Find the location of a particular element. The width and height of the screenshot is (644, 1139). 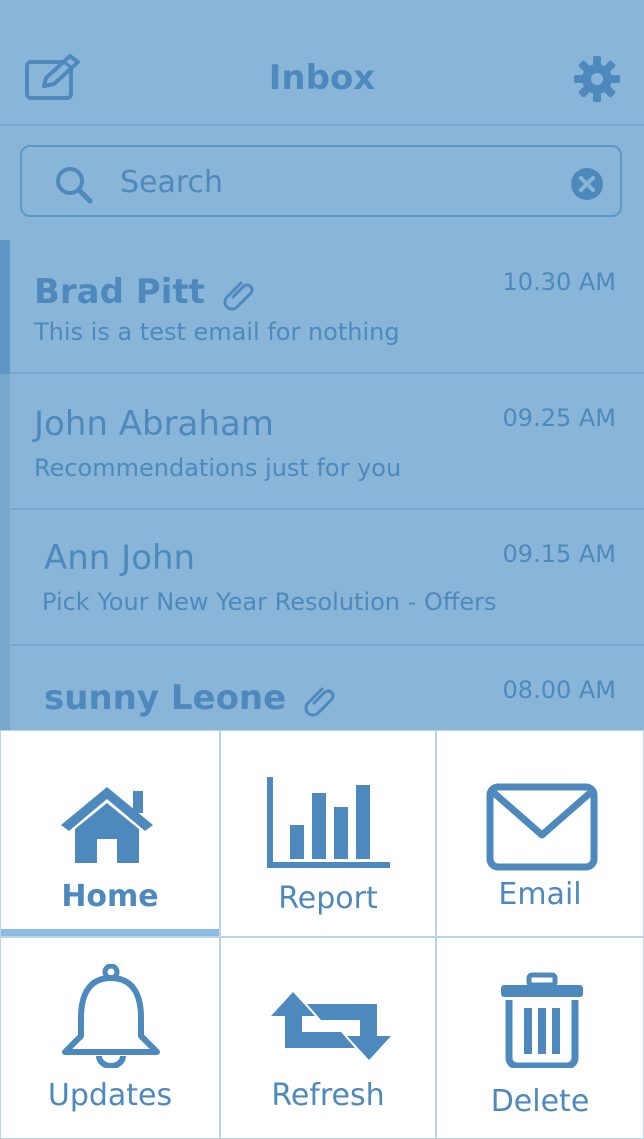

email-time: 09.15 AM is located at coordinates (559, 554).